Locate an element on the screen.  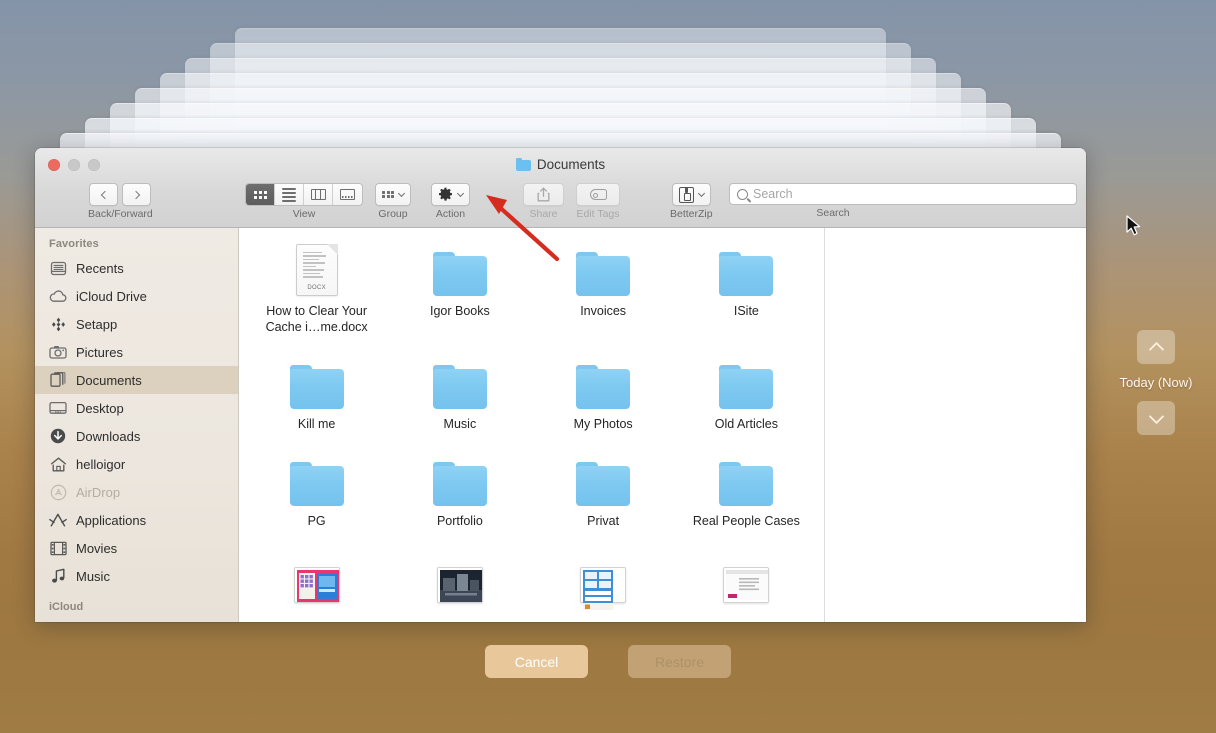
folder-item: Real People Cases is located at coordinates (746, 491).